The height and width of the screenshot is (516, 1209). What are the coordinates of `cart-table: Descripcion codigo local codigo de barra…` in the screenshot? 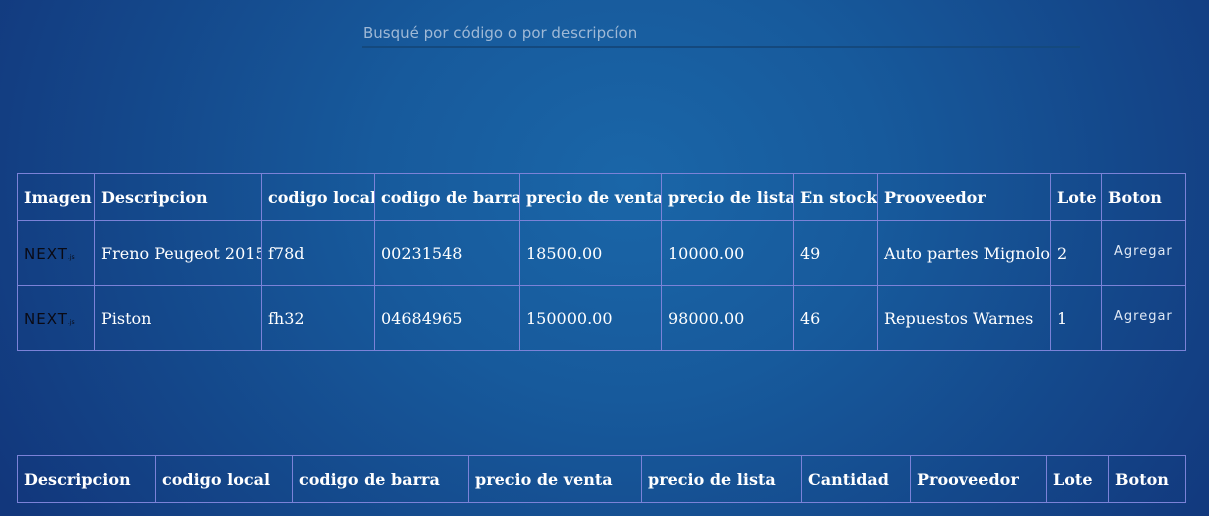 It's located at (601, 479).